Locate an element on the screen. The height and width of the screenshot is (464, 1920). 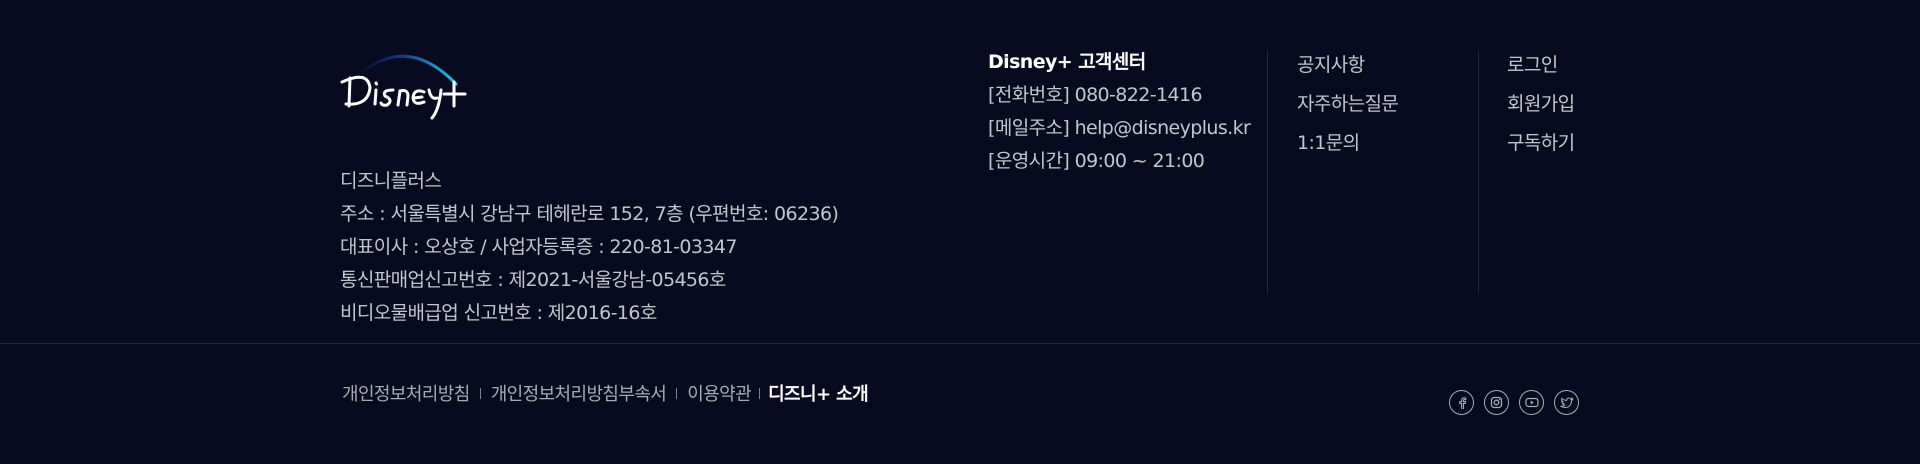
link-privacy-appendix: 개인정보처리방침부속서 is located at coordinates (579, 393).